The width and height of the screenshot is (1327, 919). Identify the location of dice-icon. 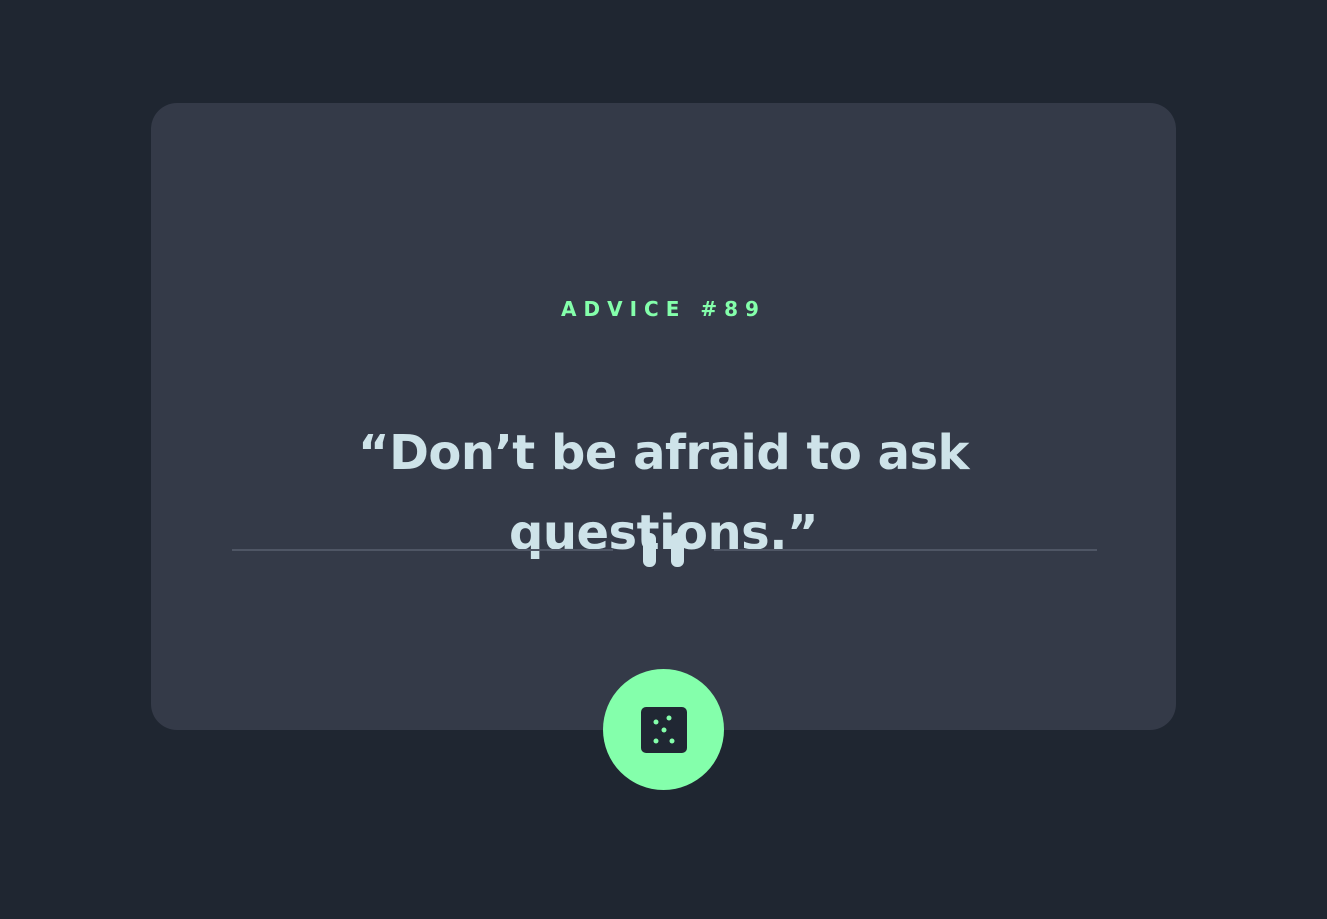
(663, 729).